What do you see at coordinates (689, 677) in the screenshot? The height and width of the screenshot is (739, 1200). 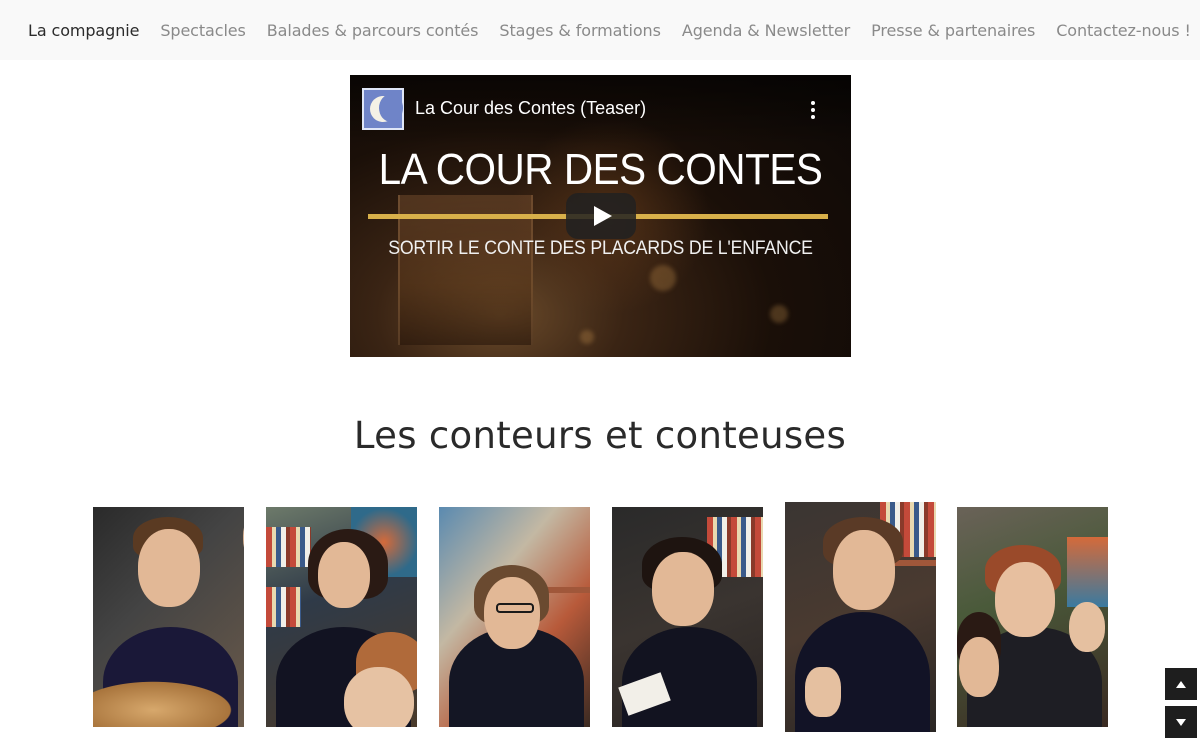 I see `photo-body` at bounding box center [689, 677].